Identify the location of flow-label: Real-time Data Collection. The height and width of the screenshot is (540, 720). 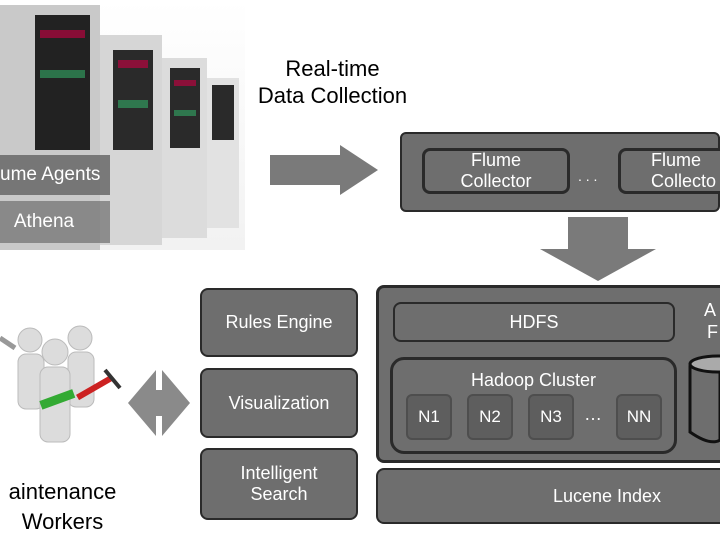
(332, 82).